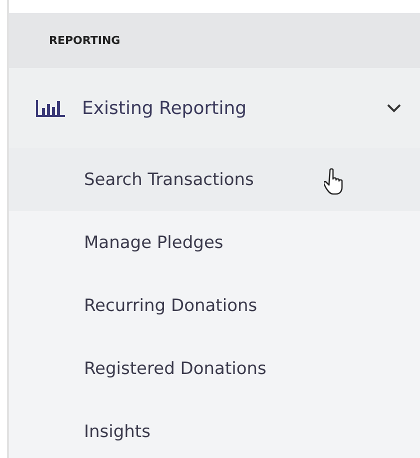 This screenshot has height=458, width=420. I want to click on submenu-item: Search Transactions, so click(214, 179).